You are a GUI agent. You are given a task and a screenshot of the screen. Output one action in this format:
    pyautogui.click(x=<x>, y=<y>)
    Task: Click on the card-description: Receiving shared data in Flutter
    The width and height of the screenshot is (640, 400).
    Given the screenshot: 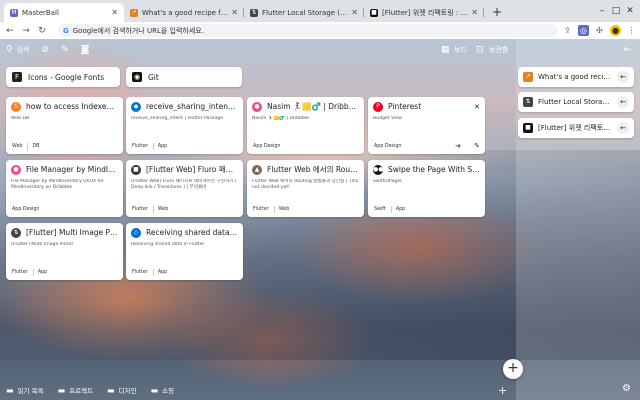 What is the action you would take?
    pyautogui.click(x=168, y=244)
    